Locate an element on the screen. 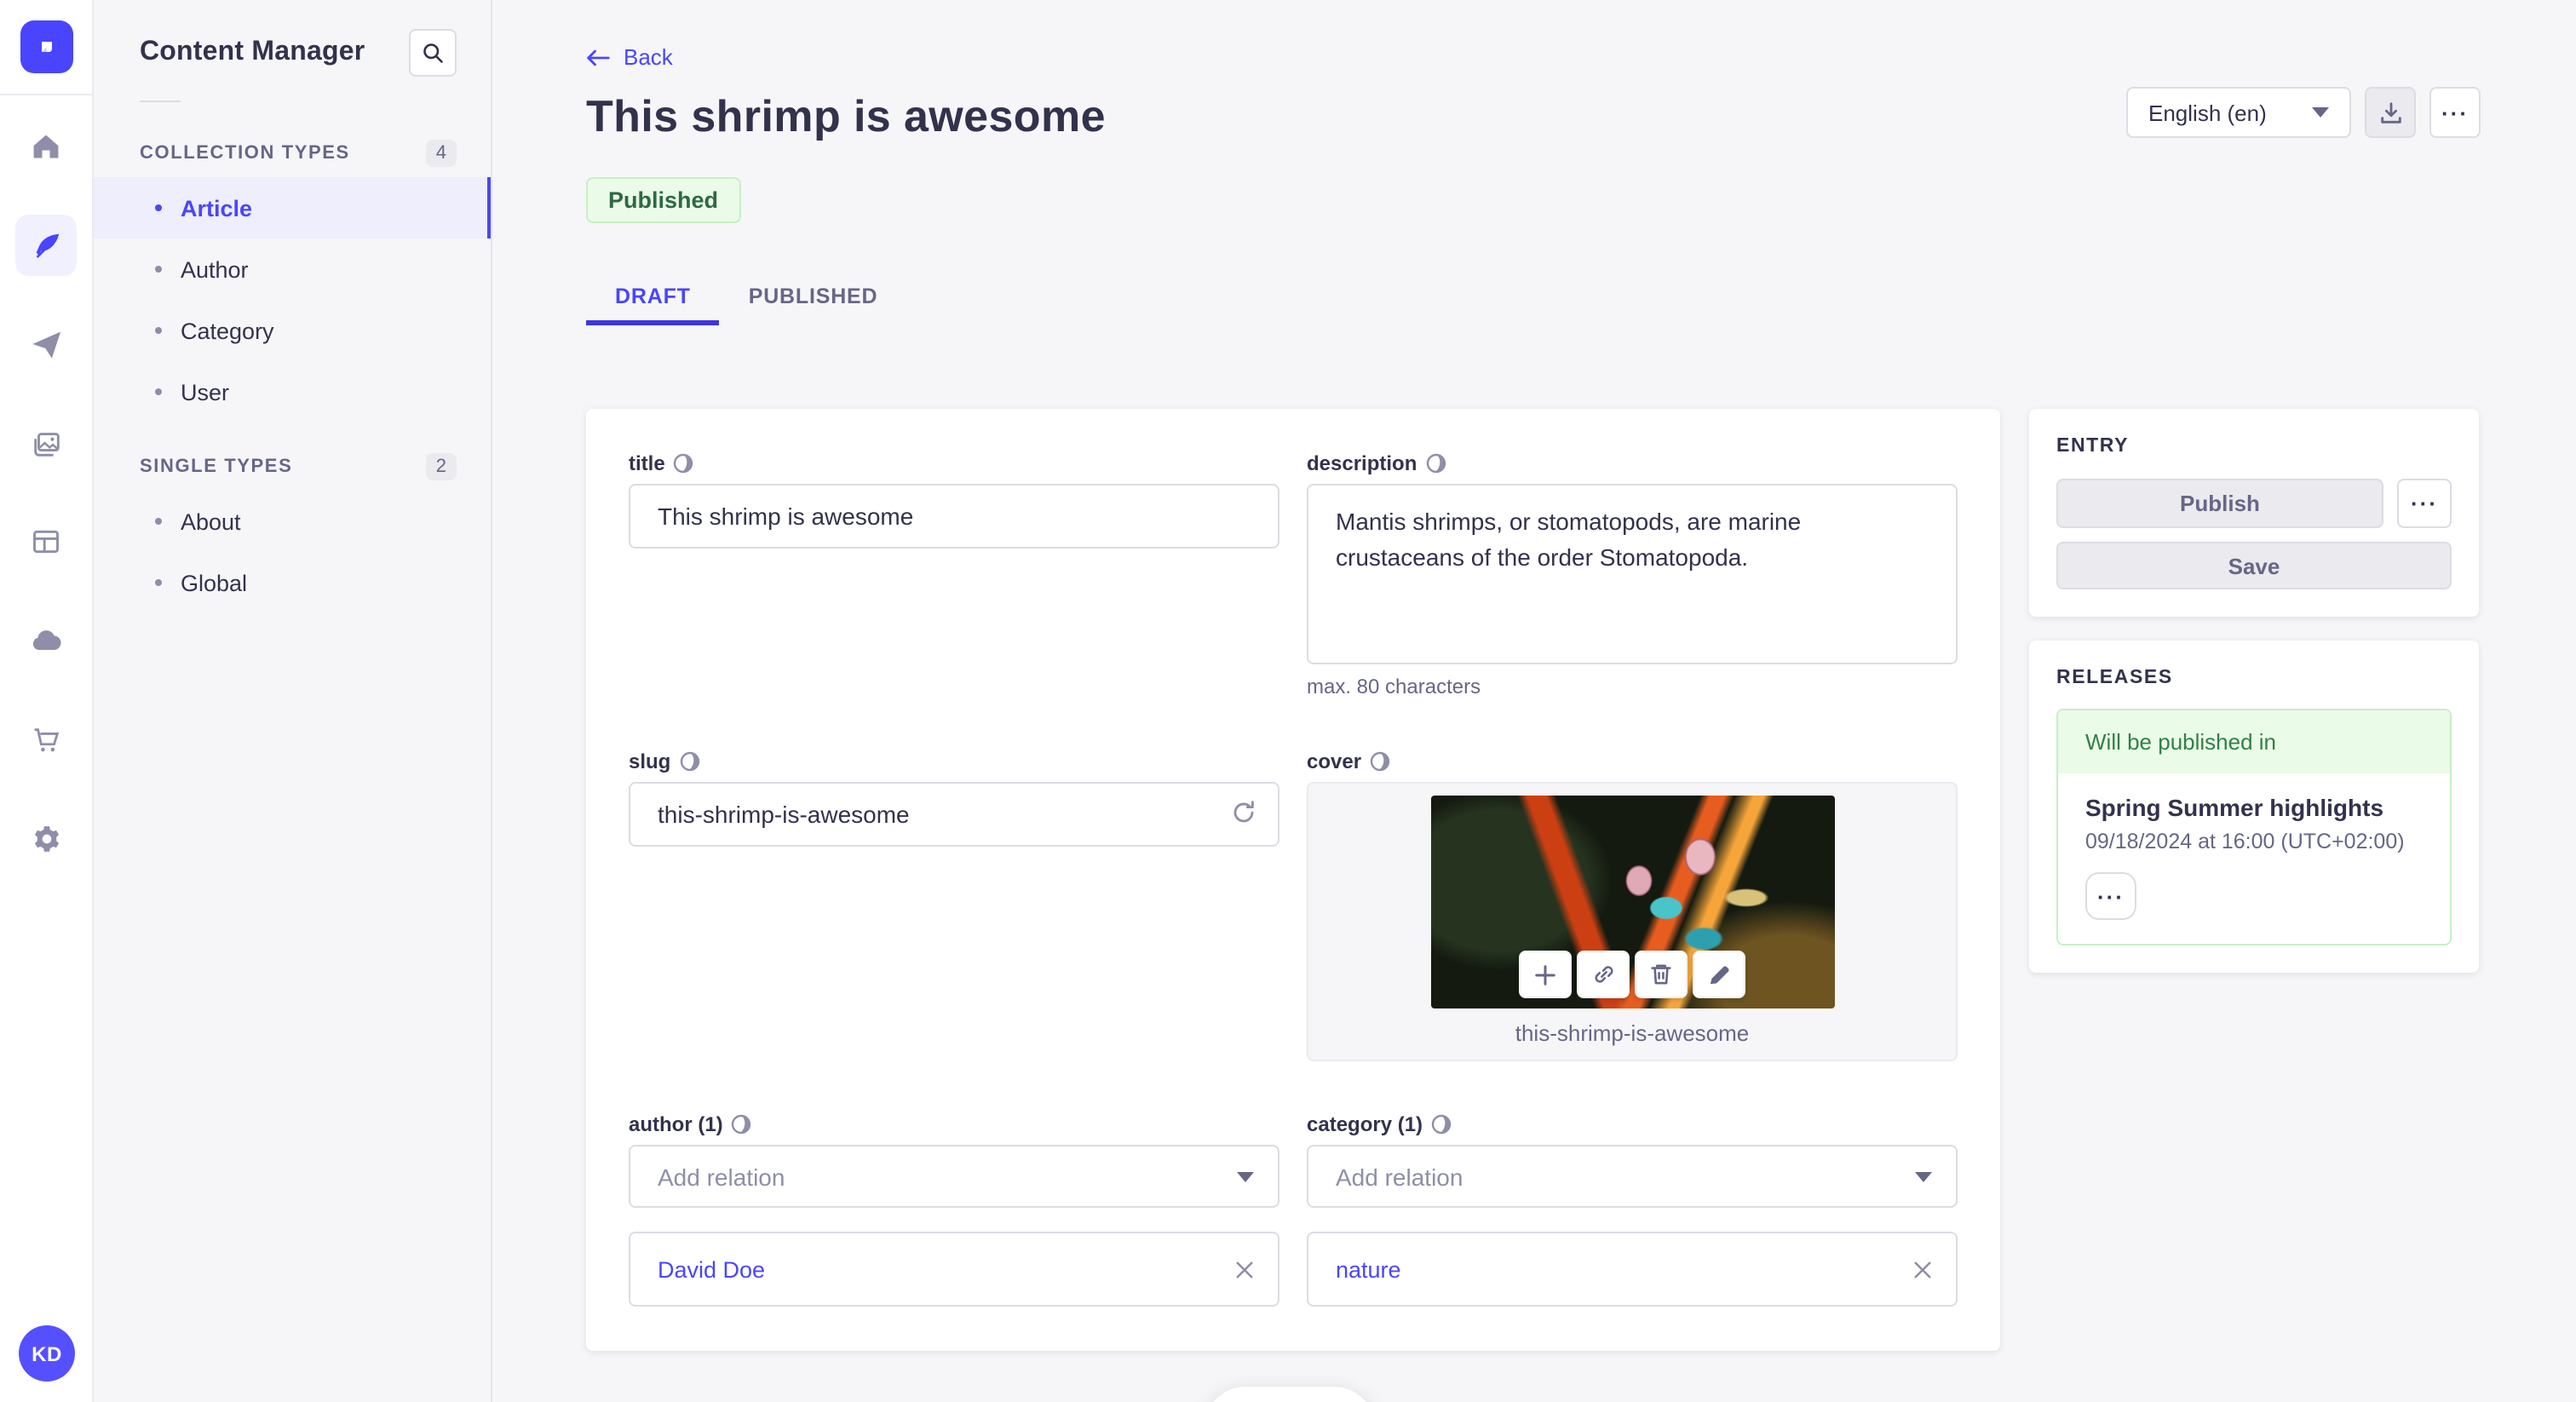  entry-more-button: ··· is located at coordinates (2425, 503).